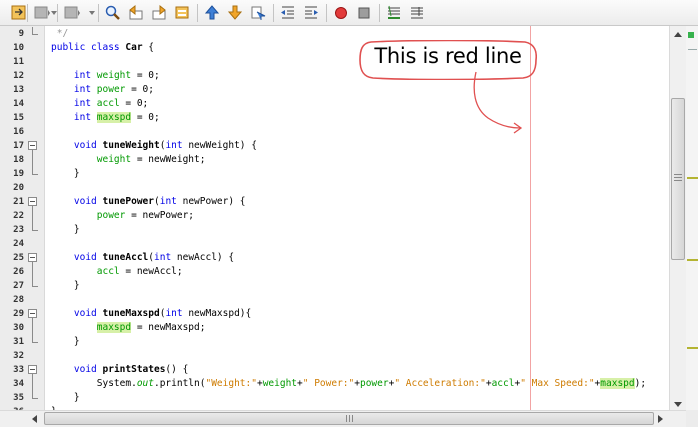 The width and height of the screenshot is (698, 427). Describe the element at coordinates (113, 12) in the screenshot. I see `find-icon` at that location.